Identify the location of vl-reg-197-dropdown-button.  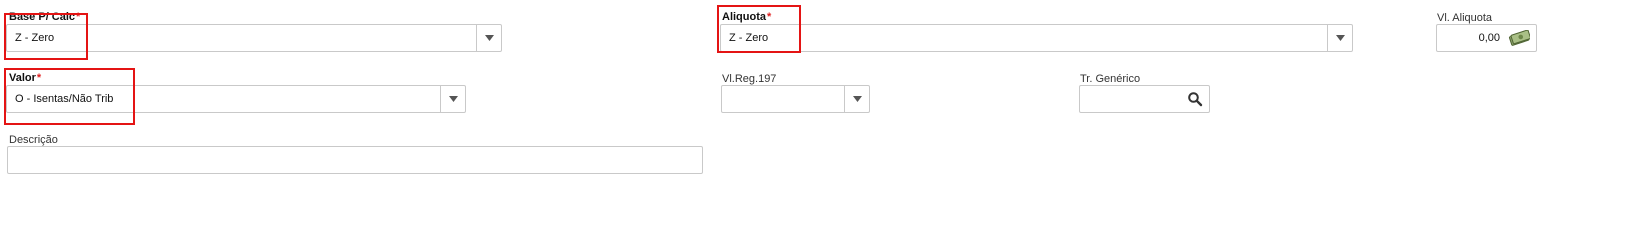
(856, 99).